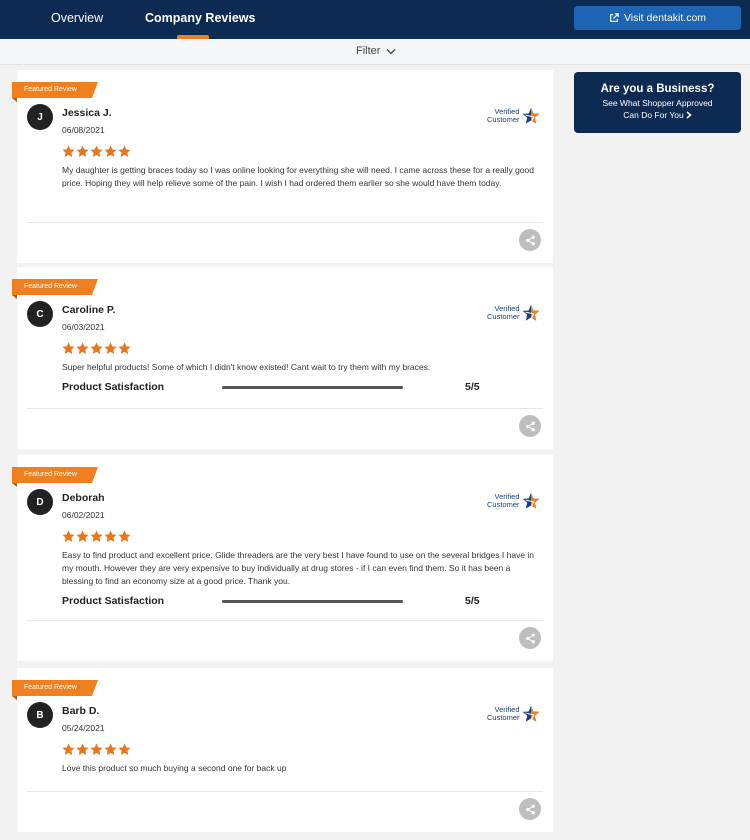 This screenshot has height=840, width=750. I want to click on filter-dropdown: Filter, so click(376, 51).